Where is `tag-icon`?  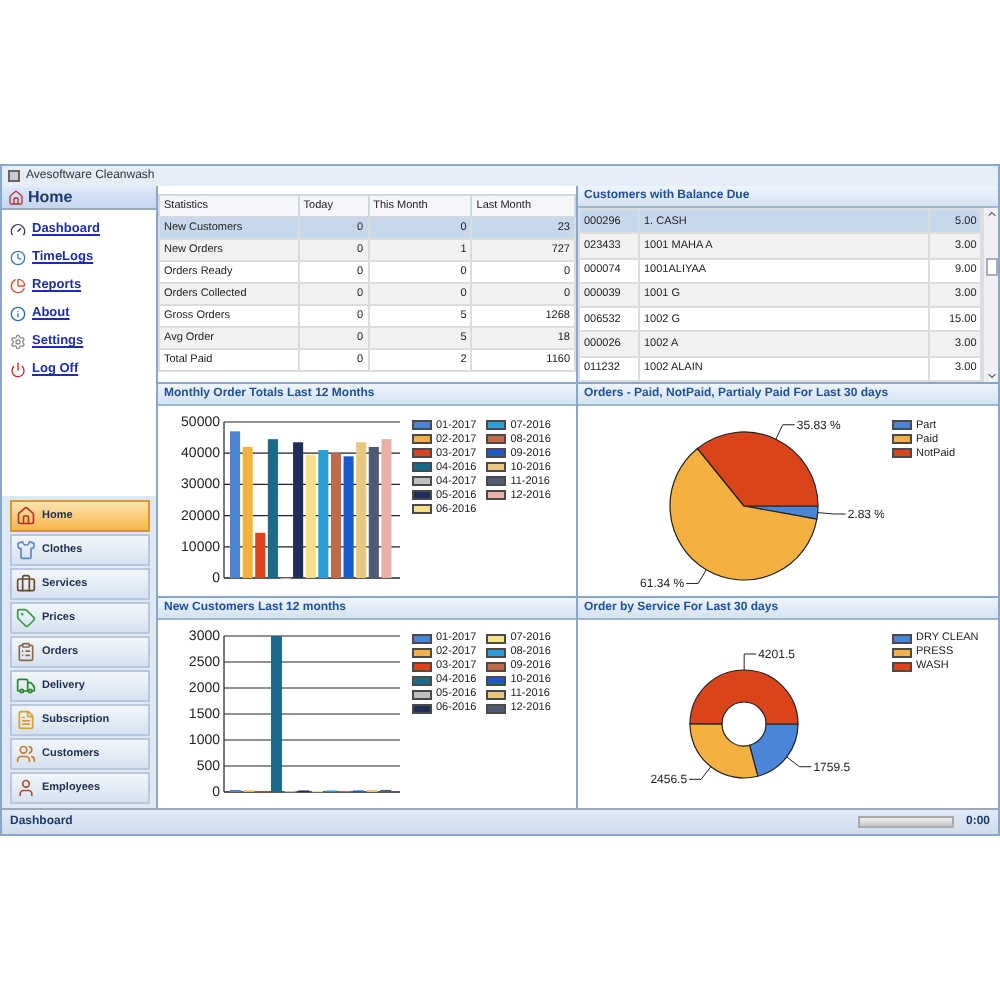
tag-icon is located at coordinates (26, 618).